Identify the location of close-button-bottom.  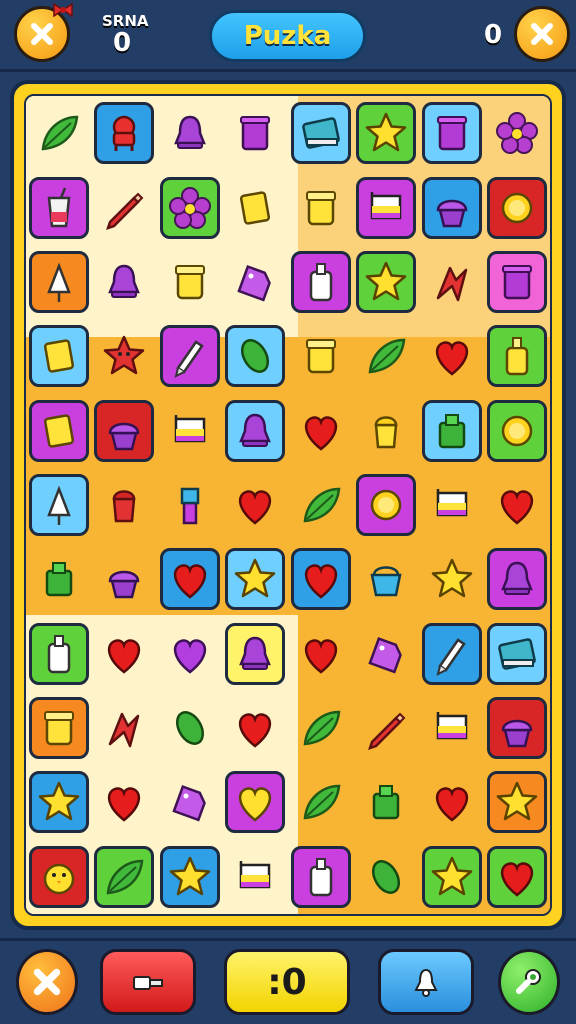
(47, 982).